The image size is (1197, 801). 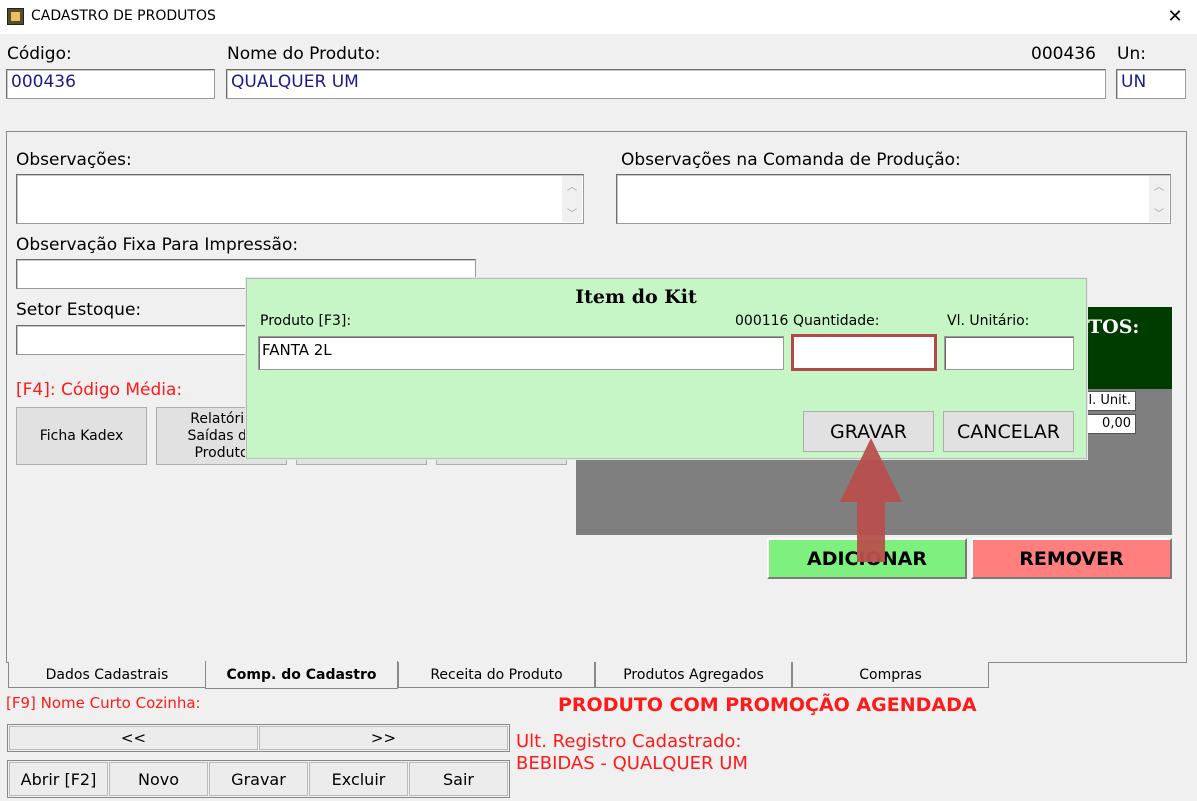 What do you see at coordinates (15, 16) in the screenshot?
I see `app-icon` at bounding box center [15, 16].